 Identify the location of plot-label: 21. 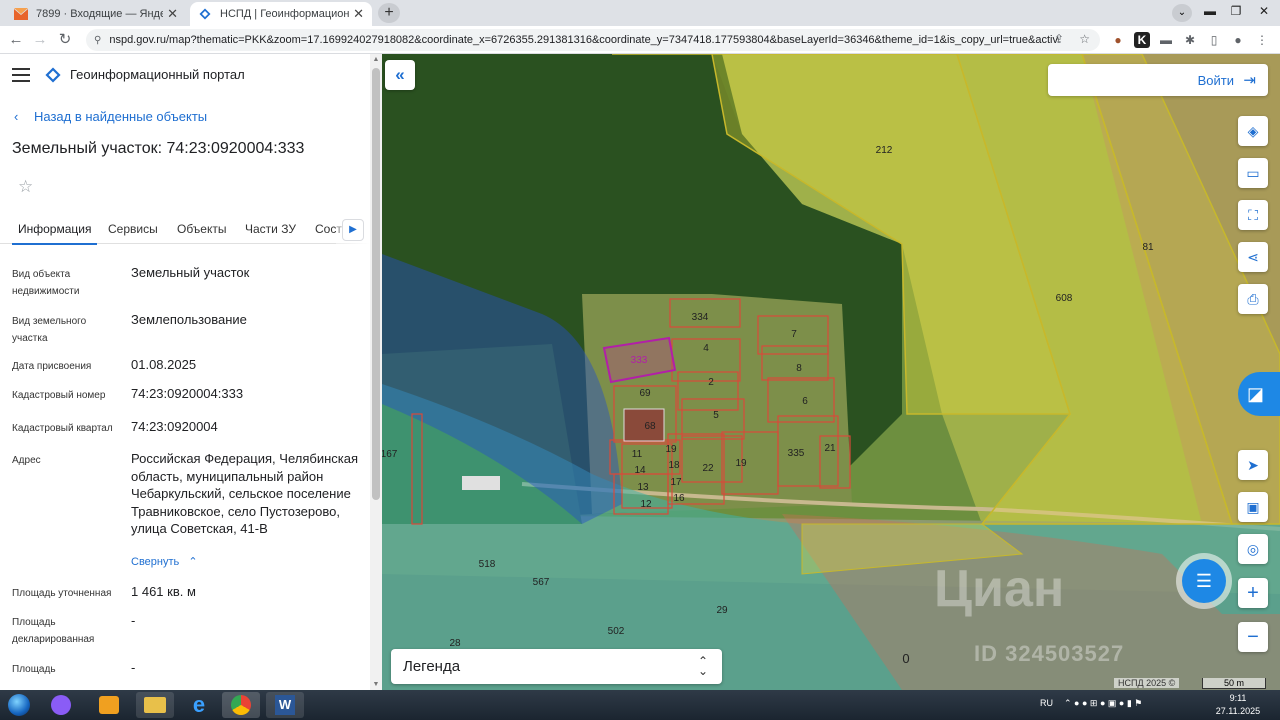
(830, 448).